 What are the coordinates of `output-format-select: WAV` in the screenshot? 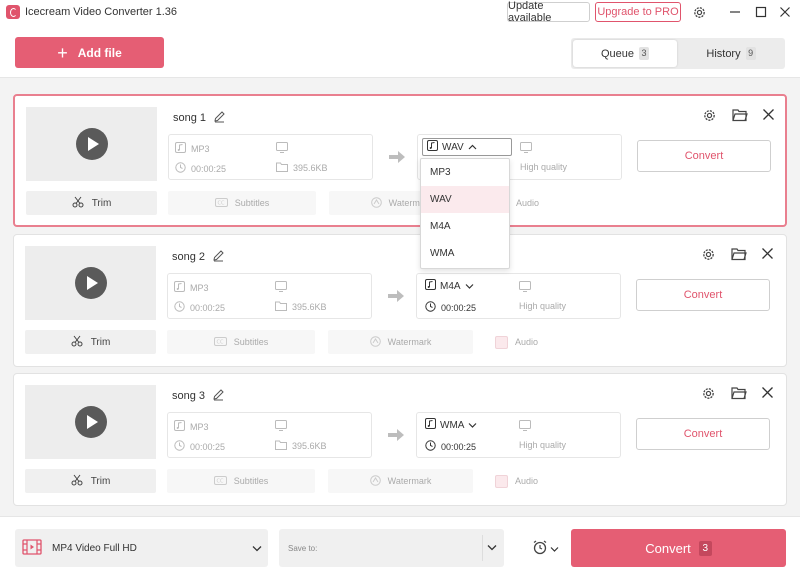 It's located at (467, 147).